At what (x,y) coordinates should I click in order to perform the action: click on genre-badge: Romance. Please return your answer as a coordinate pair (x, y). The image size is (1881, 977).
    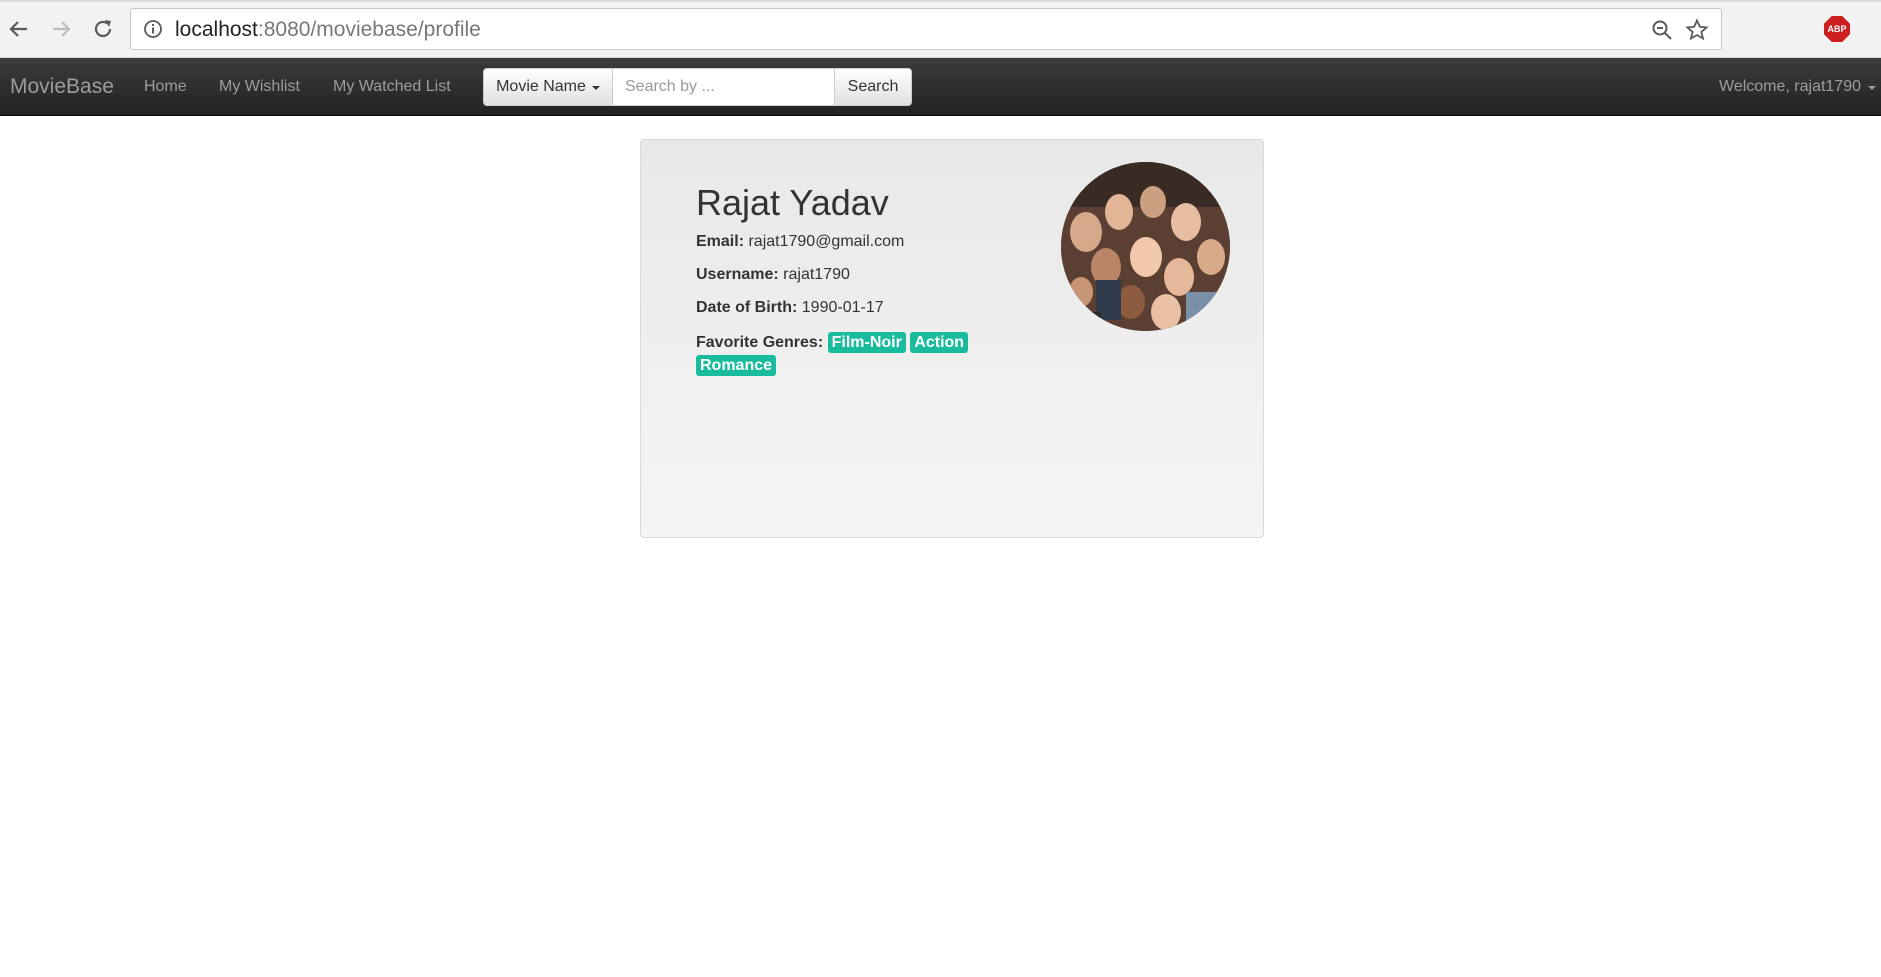
    Looking at the image, I should click on (736, 365).